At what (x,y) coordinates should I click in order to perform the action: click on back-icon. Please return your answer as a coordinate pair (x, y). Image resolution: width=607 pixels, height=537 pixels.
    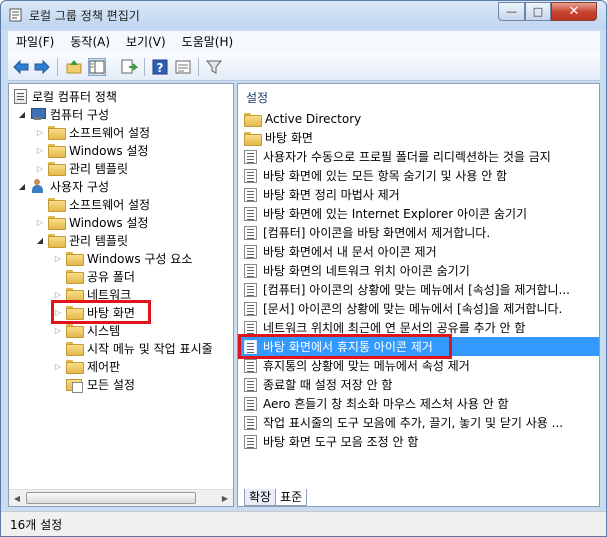
    Looking at the image, I should click on (21, 67).